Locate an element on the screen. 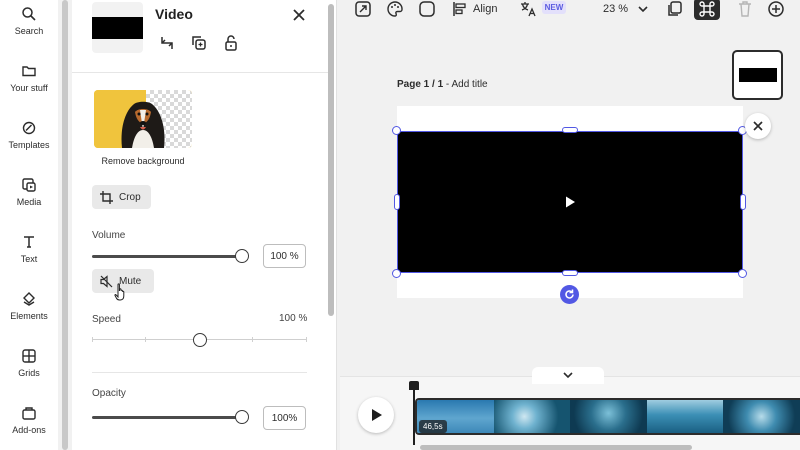 Image resolution: width=800 pixels, height=450 pixels. rail-item-label: Text is located at coordinates (29, 259).